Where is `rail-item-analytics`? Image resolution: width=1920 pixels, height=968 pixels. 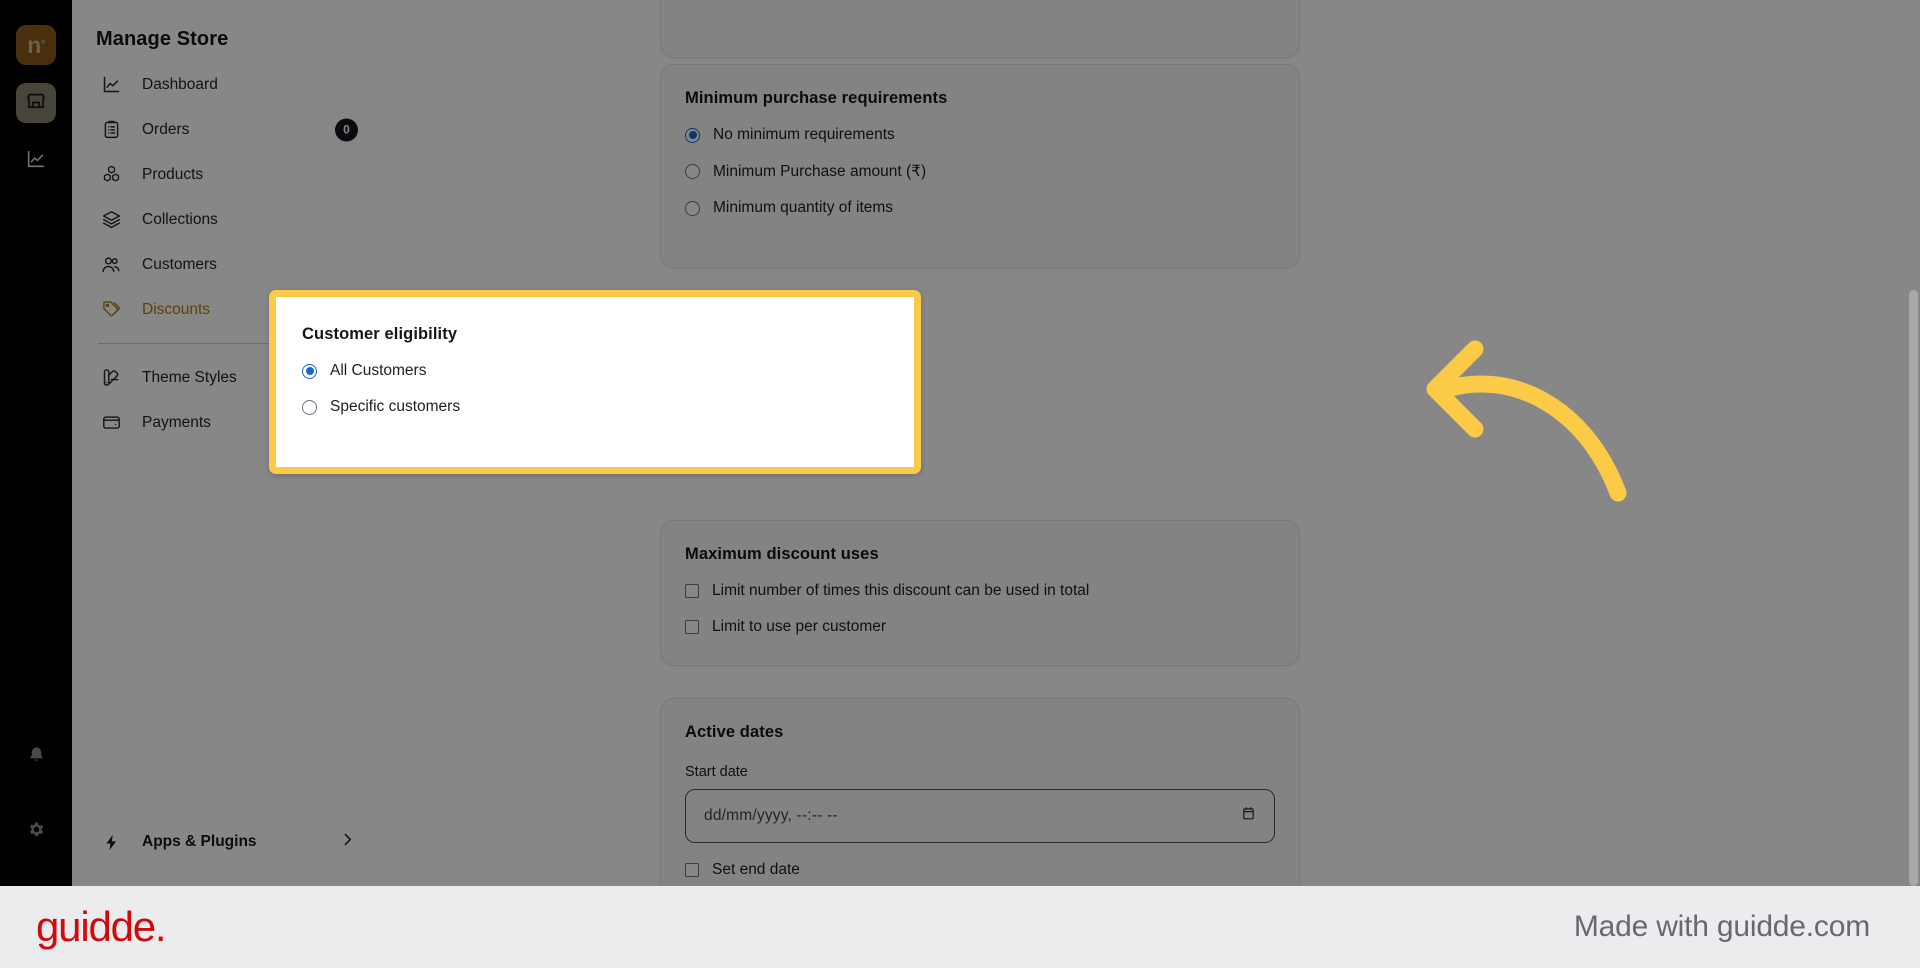 rail-item-analytics is located at coordinates (36, 161).